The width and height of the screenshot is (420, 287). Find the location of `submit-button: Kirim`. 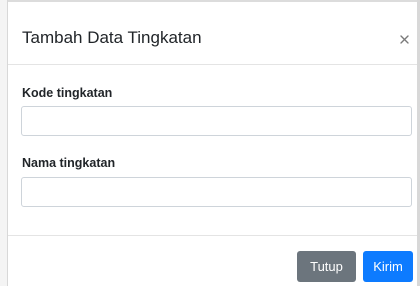

submit-button: Kirim is located at coordinates (388, 266).